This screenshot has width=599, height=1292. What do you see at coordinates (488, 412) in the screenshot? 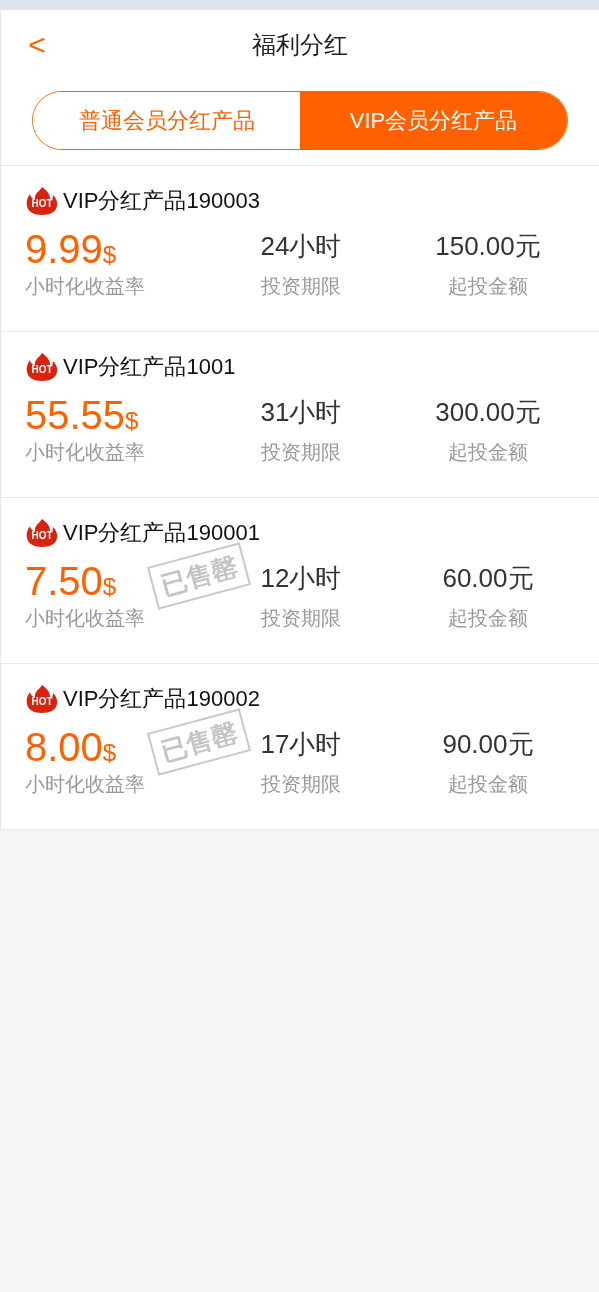
I see `amount-value: 300.00元` at bounding box center [488, 412].